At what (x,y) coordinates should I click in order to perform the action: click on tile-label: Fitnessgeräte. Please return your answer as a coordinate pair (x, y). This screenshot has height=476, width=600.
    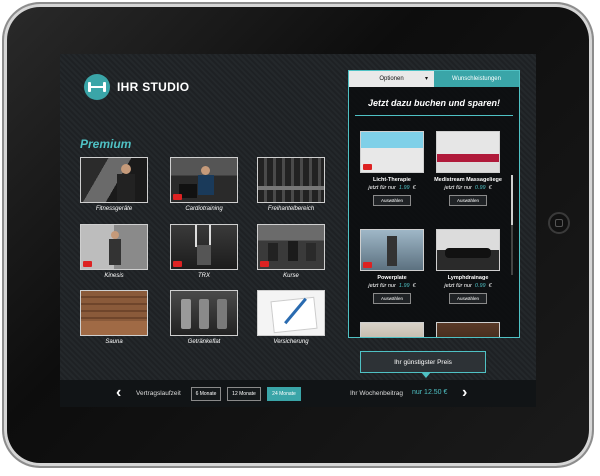
    Looking at the image, I should click on (114, 209).